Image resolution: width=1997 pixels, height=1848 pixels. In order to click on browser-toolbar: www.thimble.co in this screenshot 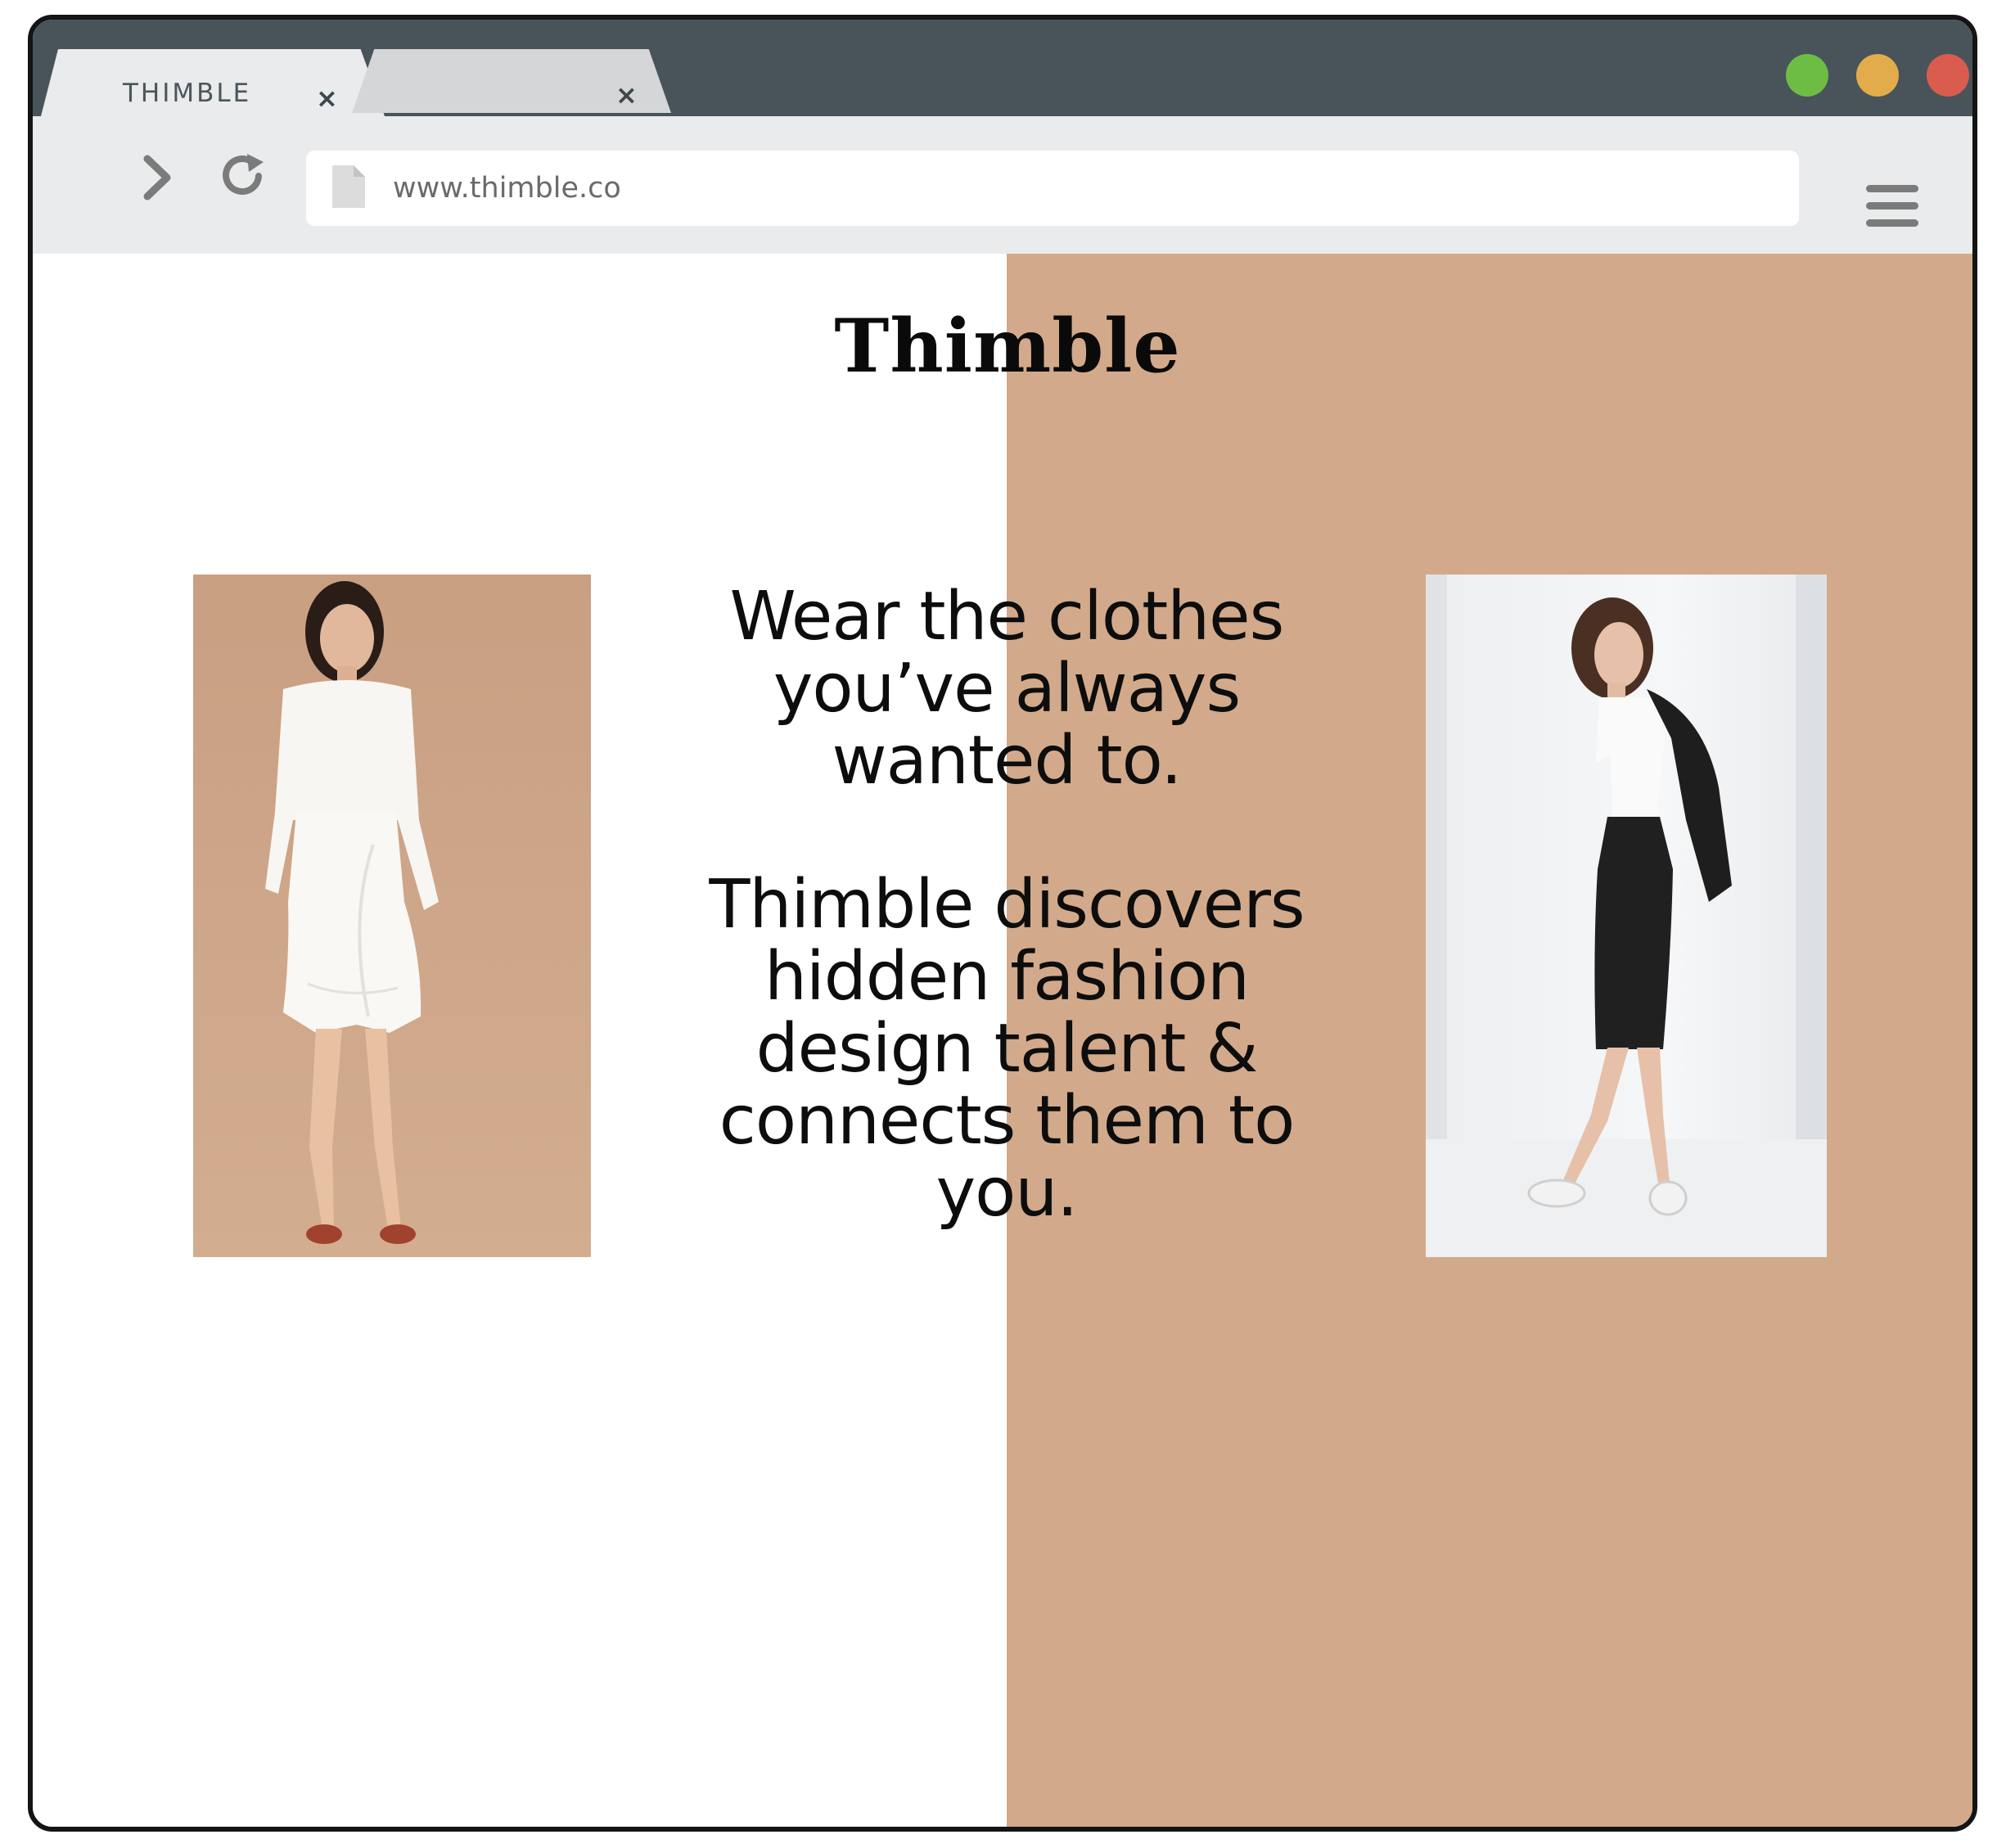, I will do `click(1002, 185)`.